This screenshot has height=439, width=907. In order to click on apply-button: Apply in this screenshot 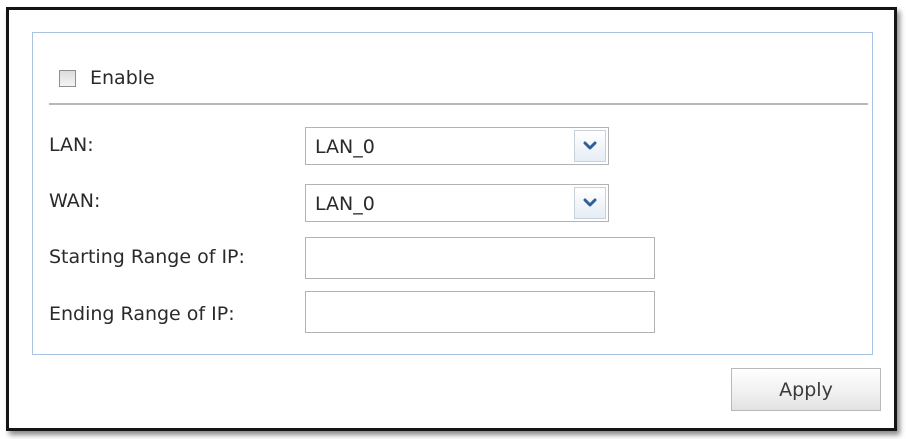, I will do `click(806, 389)`.